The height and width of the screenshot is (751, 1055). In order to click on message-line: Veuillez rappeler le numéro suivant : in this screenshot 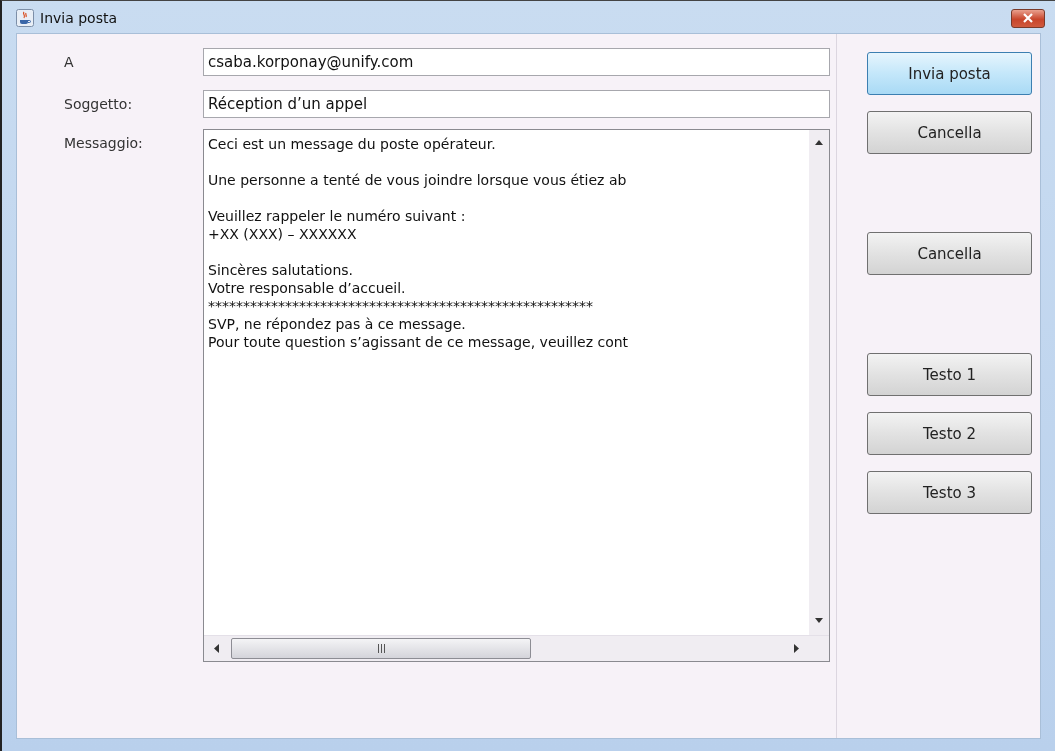, I will do `click(337, 216)`.